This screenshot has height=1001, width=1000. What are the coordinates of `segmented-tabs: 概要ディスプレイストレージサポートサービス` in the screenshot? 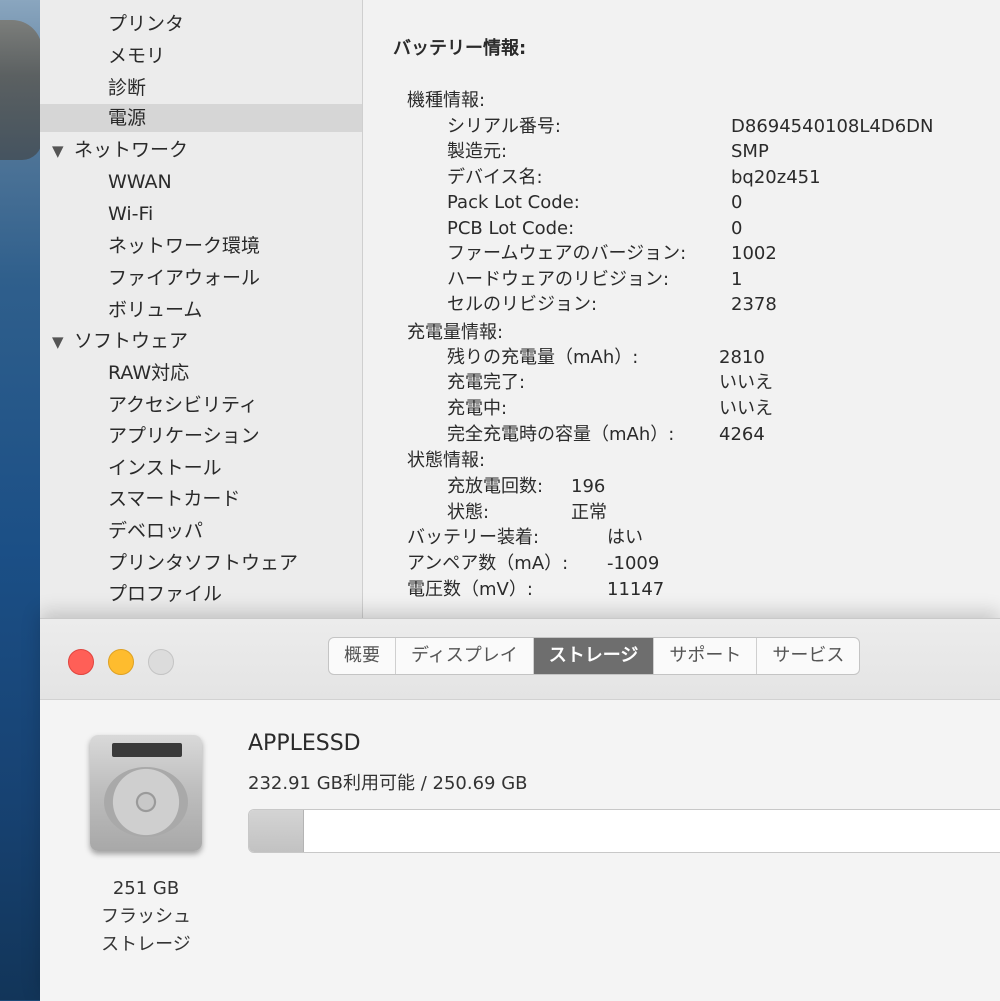 It's located at (594, 656).